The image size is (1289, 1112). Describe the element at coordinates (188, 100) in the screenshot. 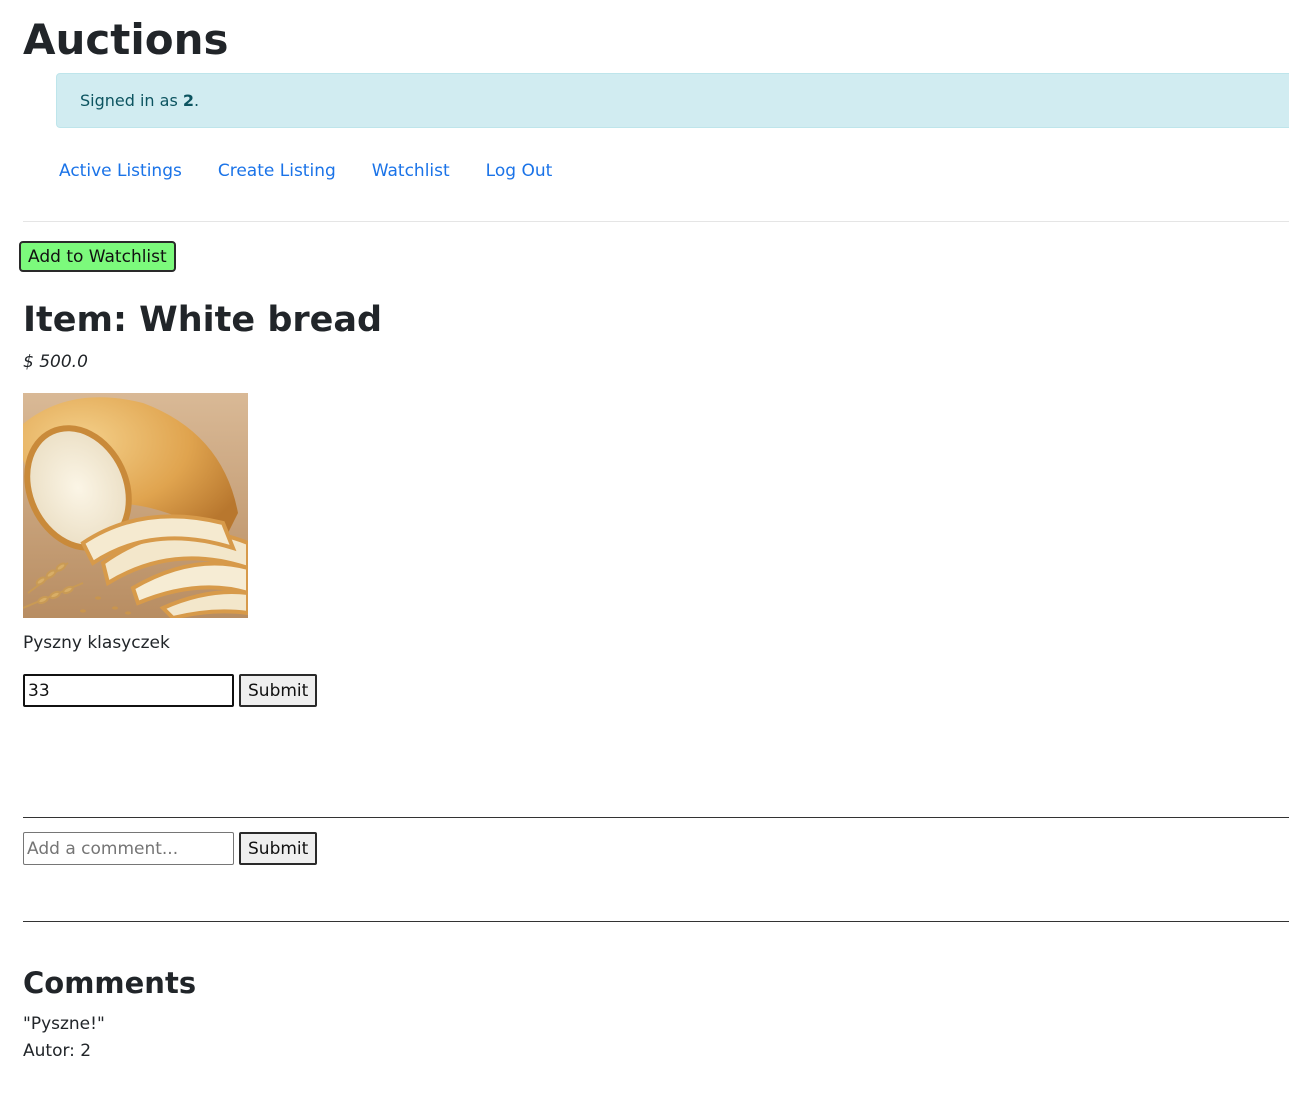

I see `alert-username: 2` at that location.